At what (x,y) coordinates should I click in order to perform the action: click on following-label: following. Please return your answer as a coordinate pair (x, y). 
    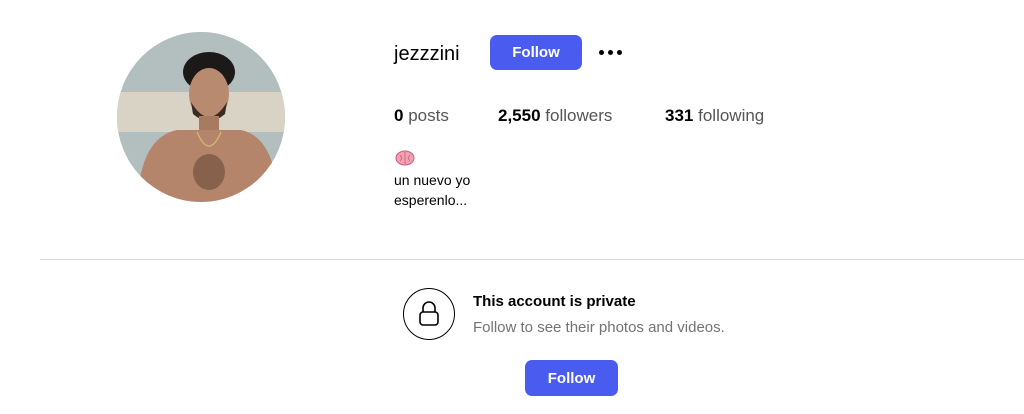
    Looking at the image, I should click on (731, 115).